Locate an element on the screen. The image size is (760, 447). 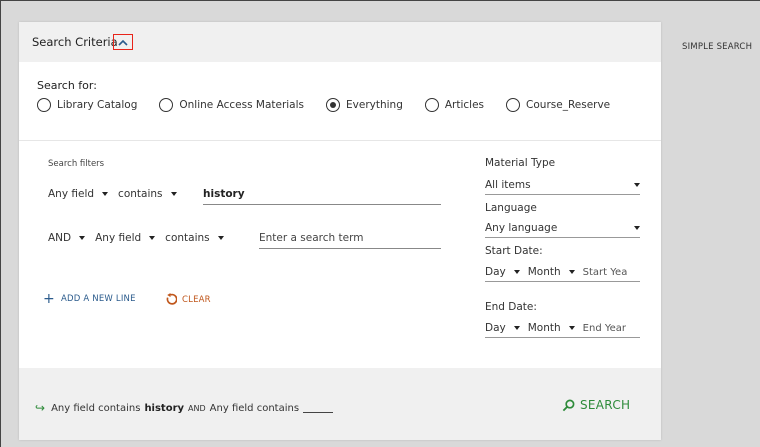
search-icon is located at coordinates (568, 405).